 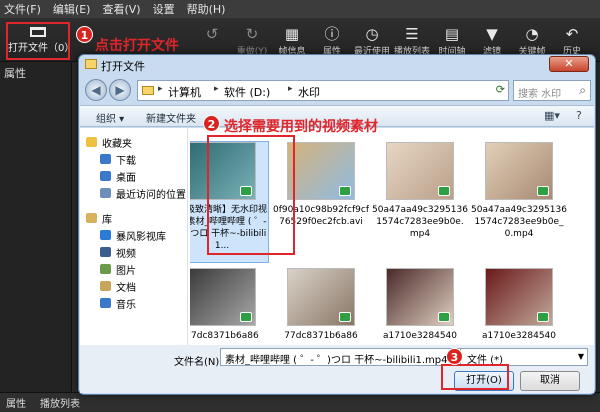 I want to click on breadcrumb-drive: 软件 (D:), so click(x=247, y=92).